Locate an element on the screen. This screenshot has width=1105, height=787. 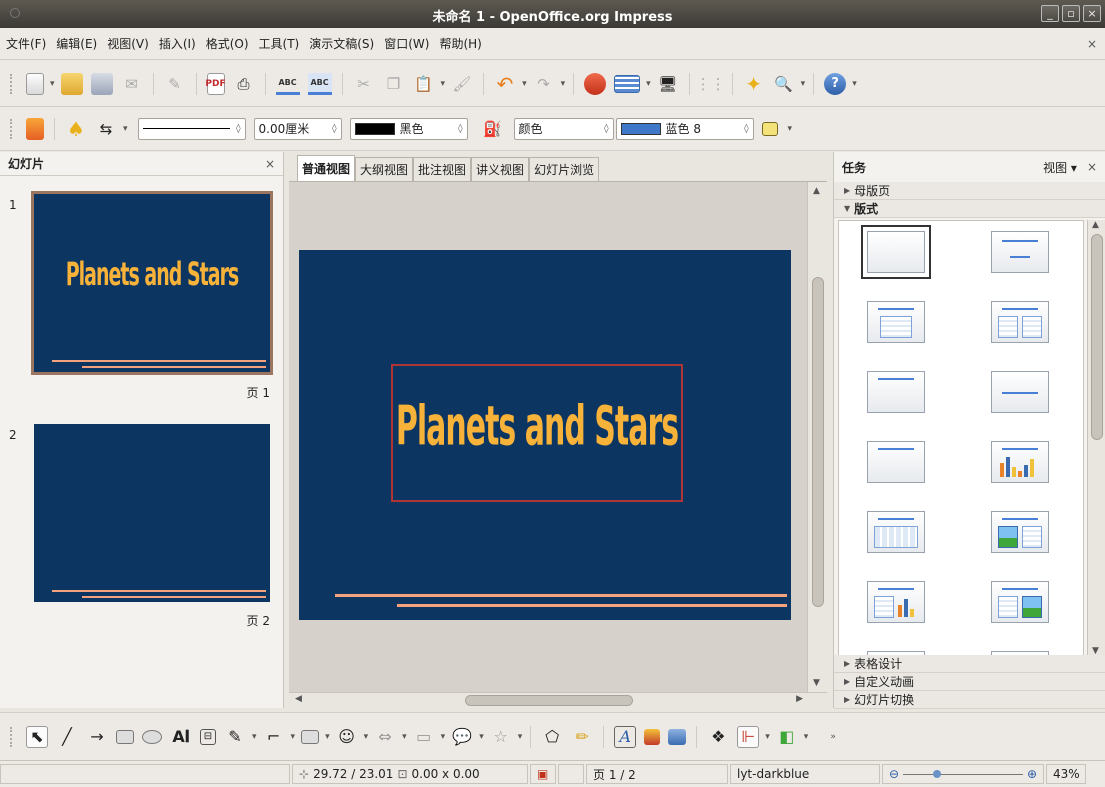
slide-preview: Planets and Stars is located at coordinates (152, 283).